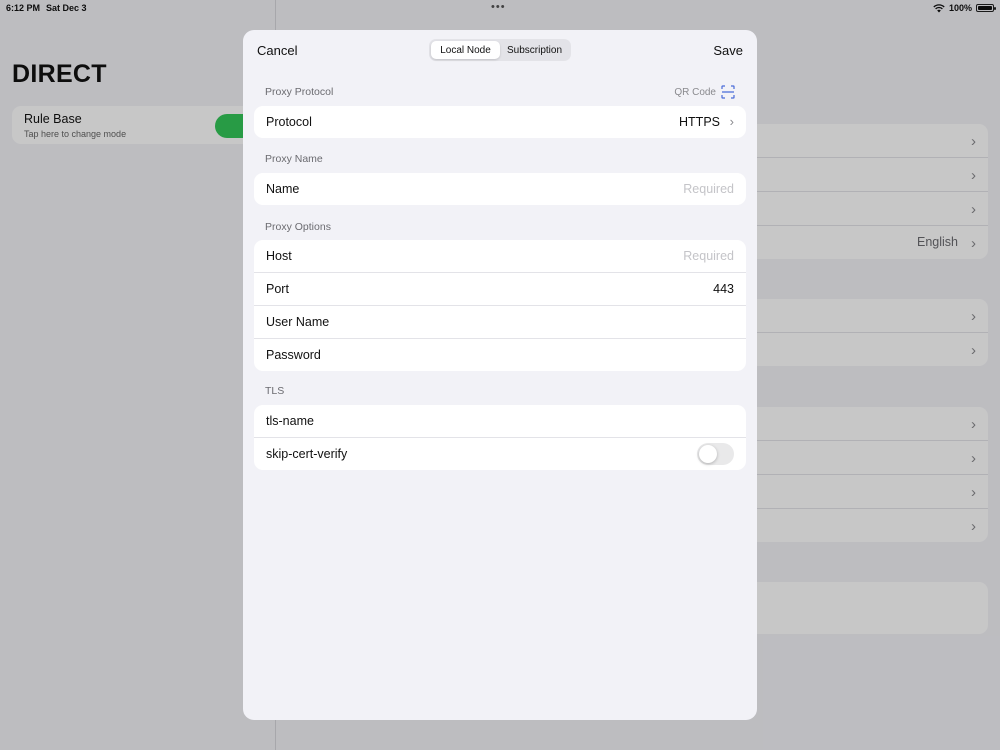 The image size is (1000, 750). I want to click on name-input: Required, so click(708, 189).